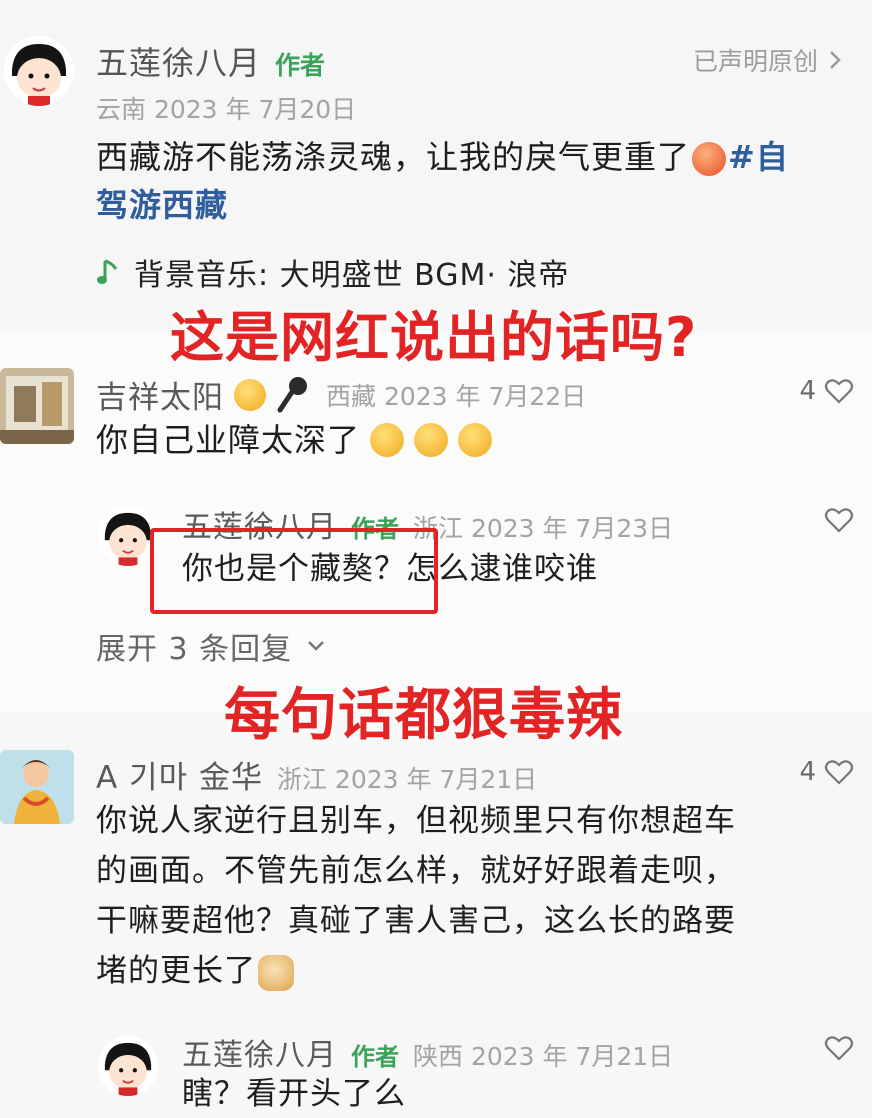  I want to click on comment-text: 你自己业障太深了, so click(295, 440).